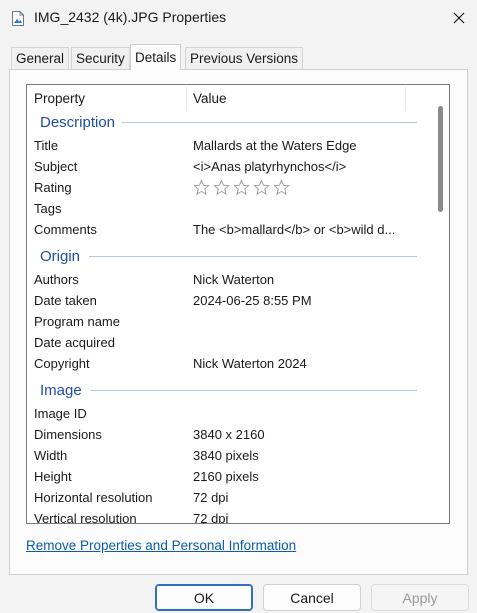  I want to click on property-name: Vertical resolution, so click(85, 517).